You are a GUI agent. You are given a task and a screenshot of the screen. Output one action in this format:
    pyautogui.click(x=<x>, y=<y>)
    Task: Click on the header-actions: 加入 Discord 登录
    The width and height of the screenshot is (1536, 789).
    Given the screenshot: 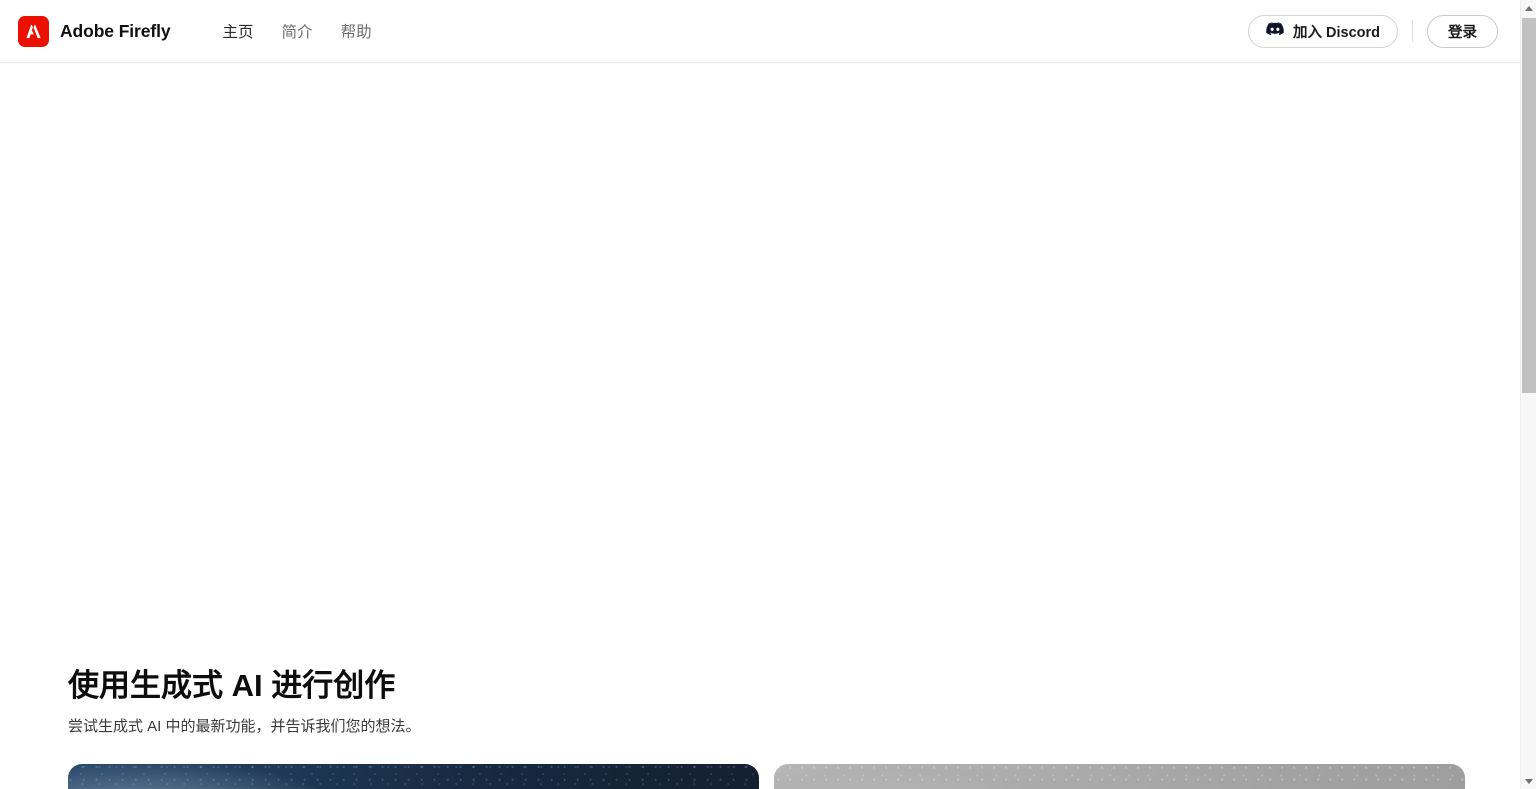 What is the action you would take?
    pyautogui.click(x=1372, y=31)
    